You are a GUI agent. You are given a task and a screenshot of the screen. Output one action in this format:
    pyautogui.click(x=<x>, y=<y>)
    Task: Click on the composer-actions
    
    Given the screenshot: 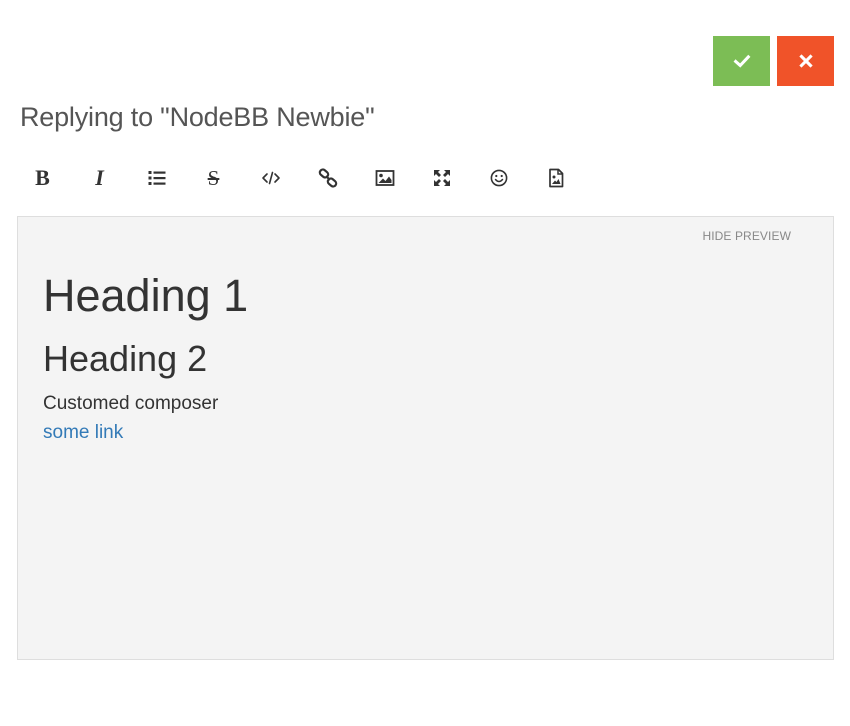 What is the action you would take?
    pyautogui.click(x=773, y=61)
    